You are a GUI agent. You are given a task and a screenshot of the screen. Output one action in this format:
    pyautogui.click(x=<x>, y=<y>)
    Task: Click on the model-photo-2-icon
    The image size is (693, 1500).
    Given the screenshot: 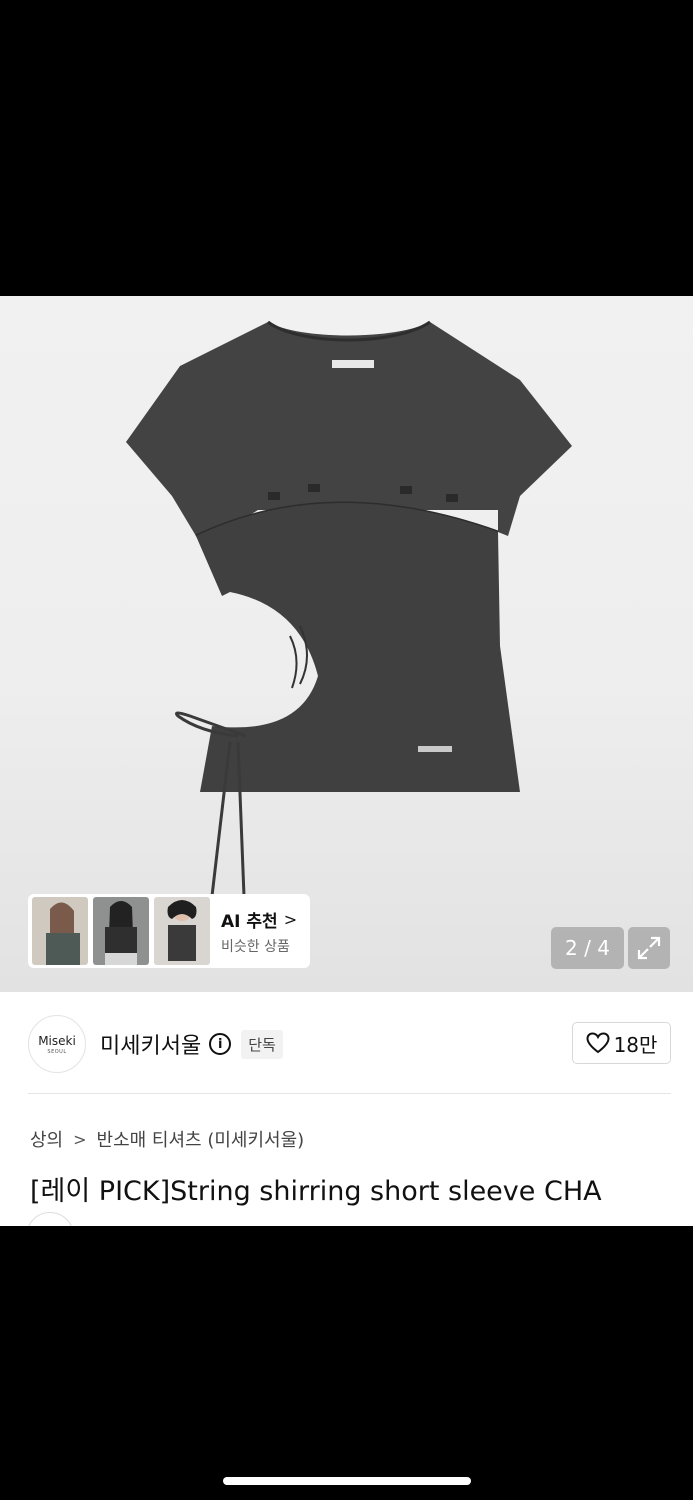 What is the action you would take?
    pyautogui.click(x=121, y=931)
    